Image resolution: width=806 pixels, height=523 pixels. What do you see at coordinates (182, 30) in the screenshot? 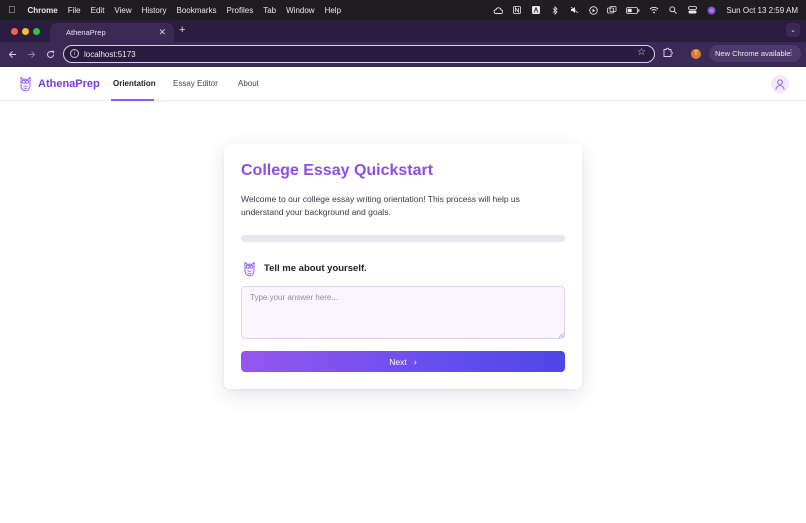
I see `new-tab-plus-icon: +` at bounding box center [182, 30].